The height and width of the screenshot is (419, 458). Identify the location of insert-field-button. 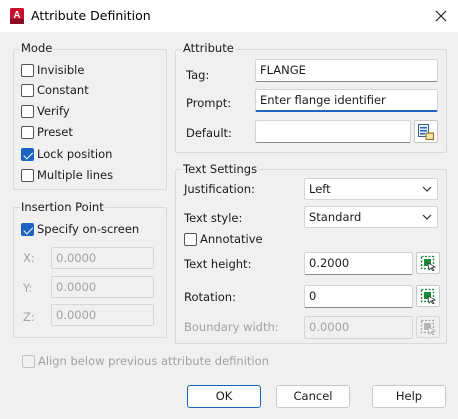
(426, 131).